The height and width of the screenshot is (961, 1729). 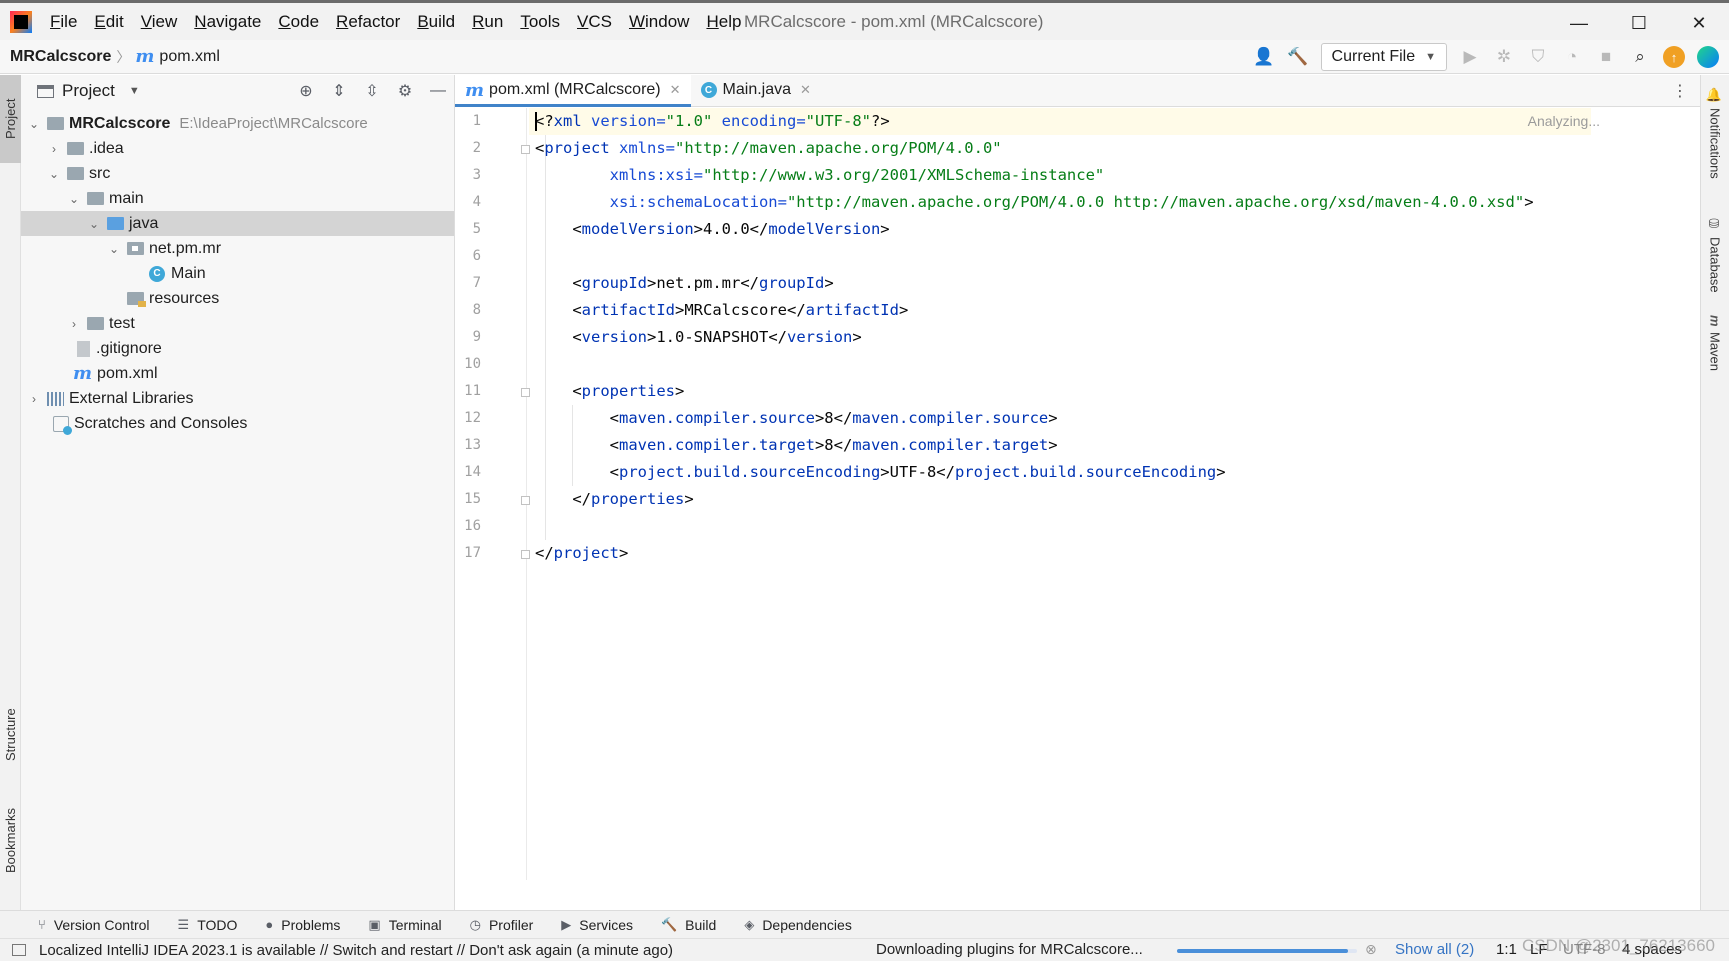 What do you see at coordinates (10, 840) in the screenshot?
I see `strip-tab-bookmarks: Bookmarks` at bounding box center [10, 840].